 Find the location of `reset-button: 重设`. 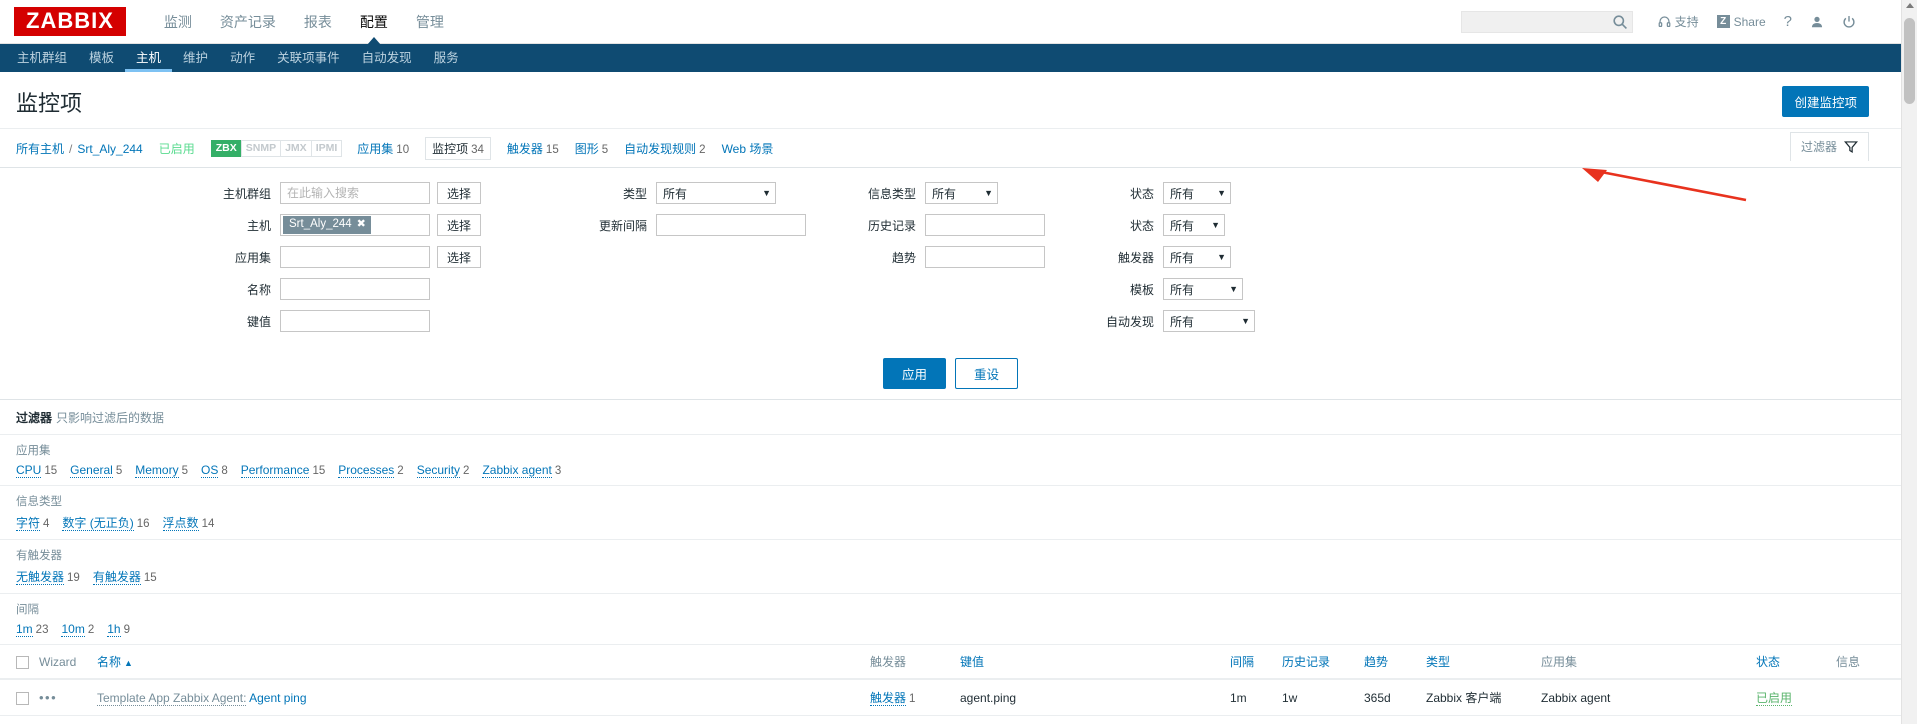

reset-button: 重设 is located at coordinates (987, 373).